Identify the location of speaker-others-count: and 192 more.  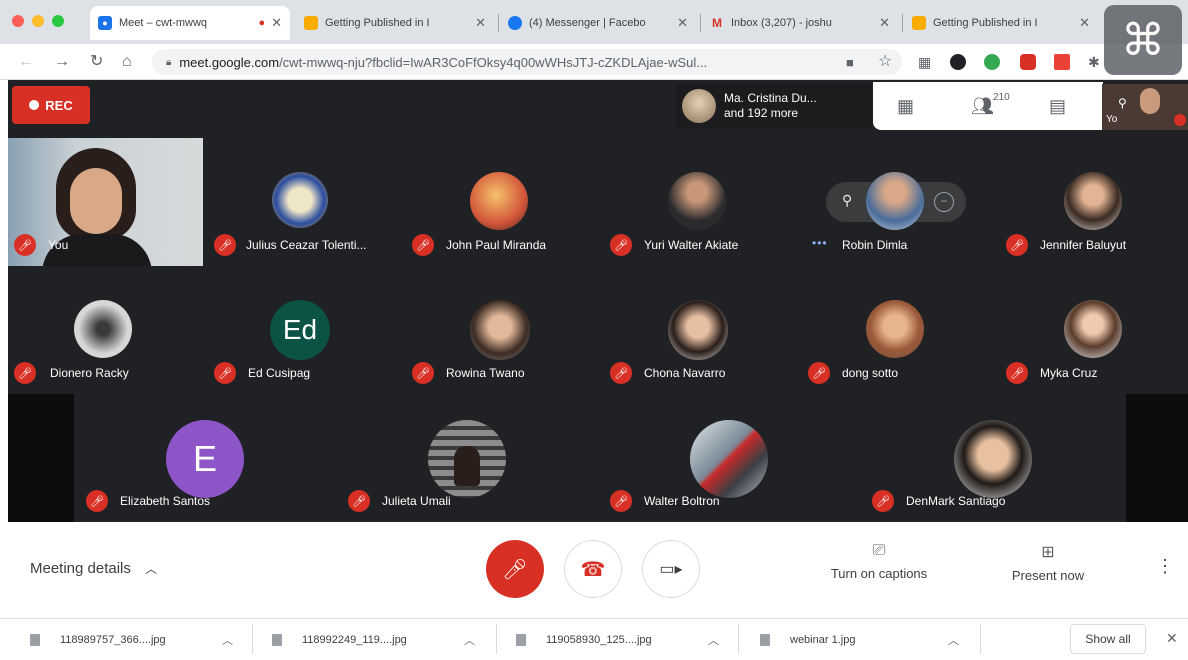
(761, 113).